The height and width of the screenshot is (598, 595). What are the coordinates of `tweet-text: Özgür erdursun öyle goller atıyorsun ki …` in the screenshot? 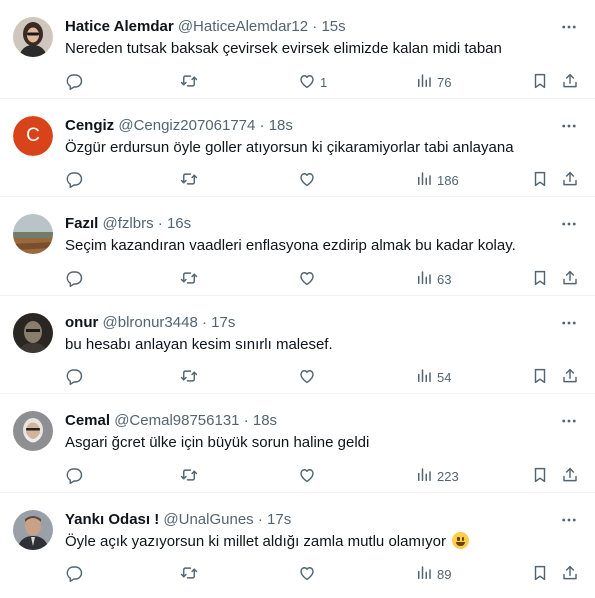 It's located at (323, 148).